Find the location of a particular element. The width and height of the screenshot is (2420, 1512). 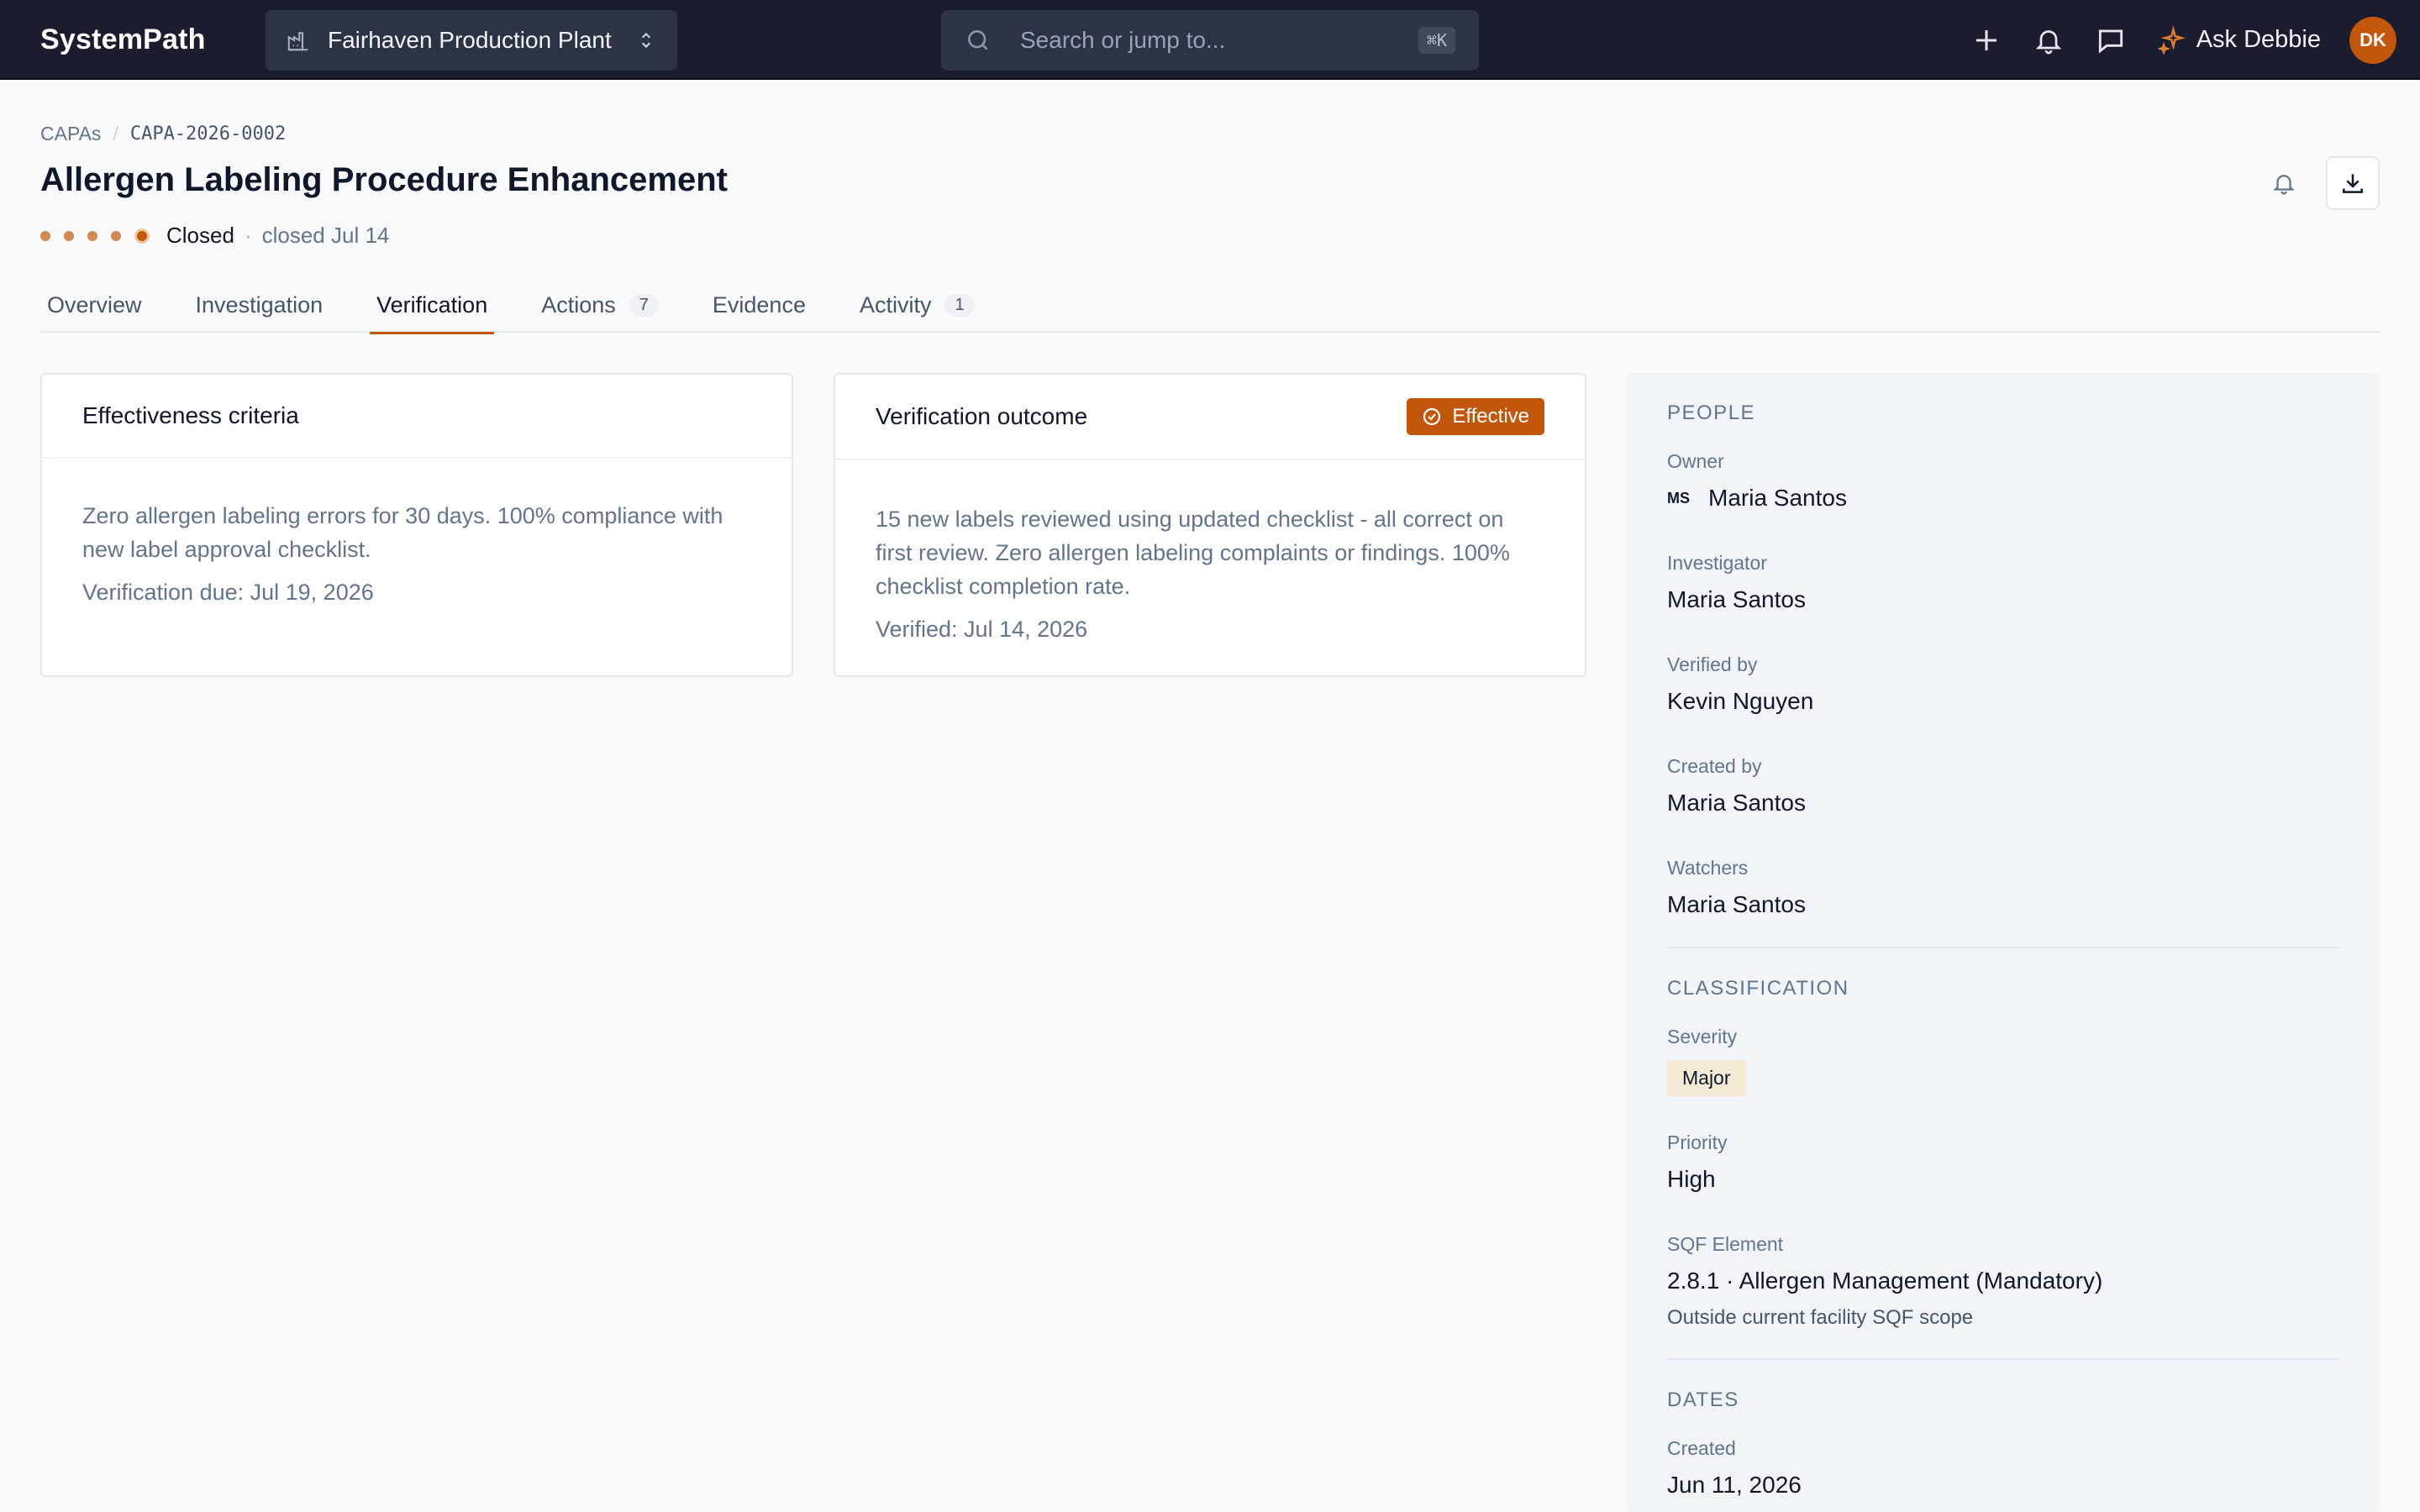

global-search-input: Search or jump to... ⌘K is located at coordinates (1210, 40).